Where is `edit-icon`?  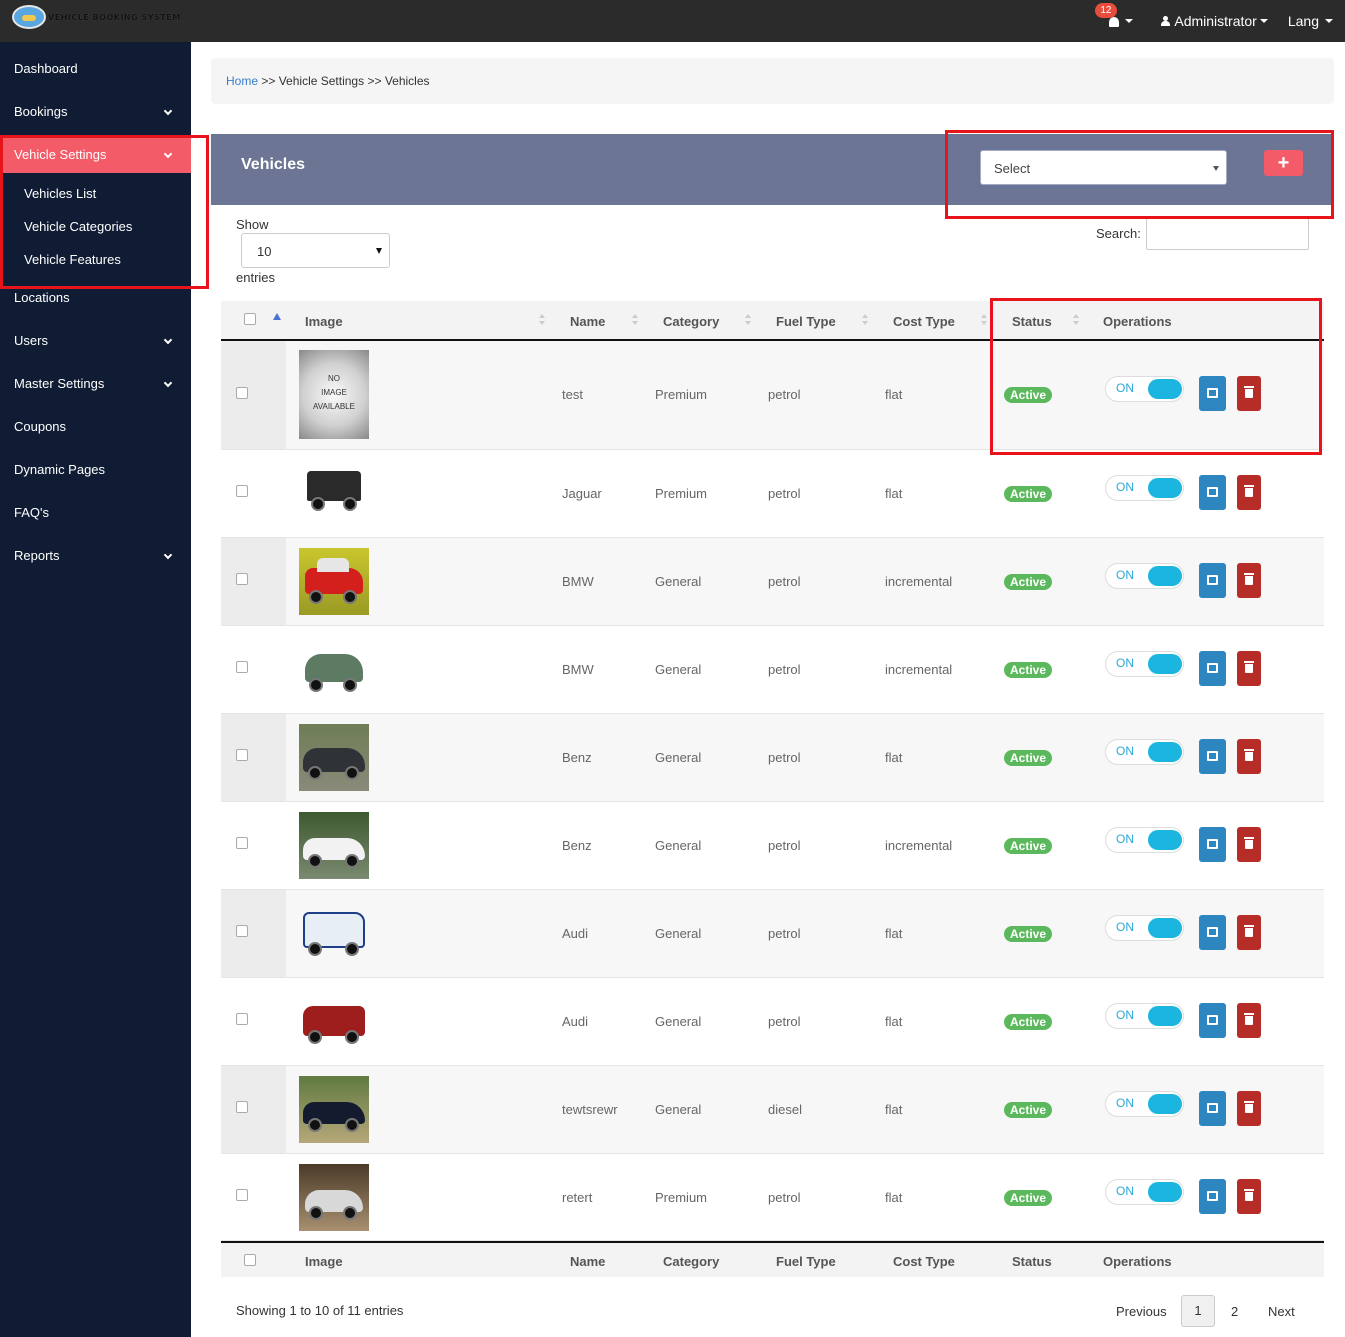 edit-icon is located at coordinates (1212, 393).